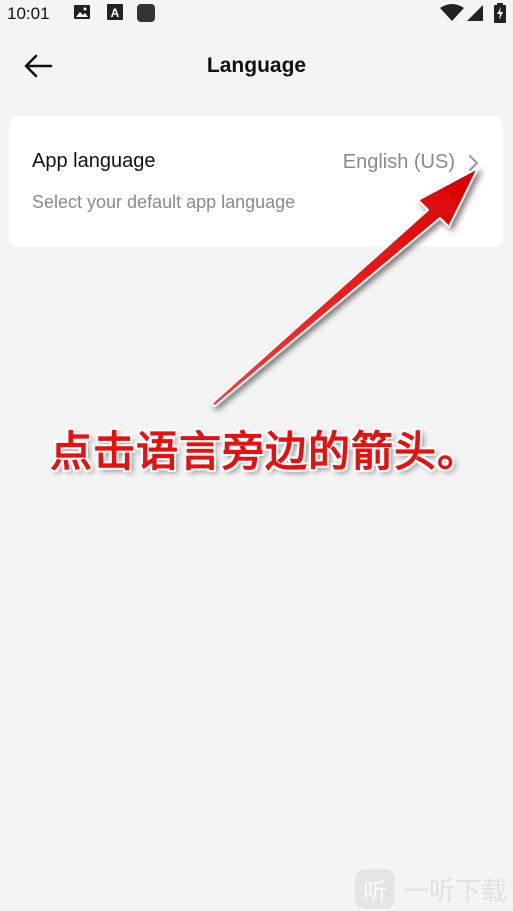  Describe the element at coordinates (164, 202) in the screenshot. I see `setting-subtitle: Select your default app language` at that location.